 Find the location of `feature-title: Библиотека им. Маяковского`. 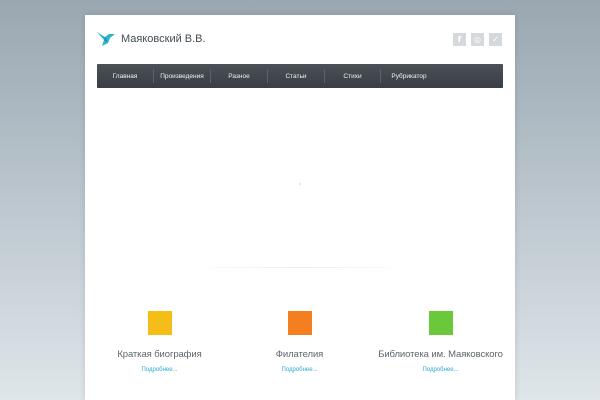

feature-title: Библиотека им. Маяковского is located at coordinates (440, 354).